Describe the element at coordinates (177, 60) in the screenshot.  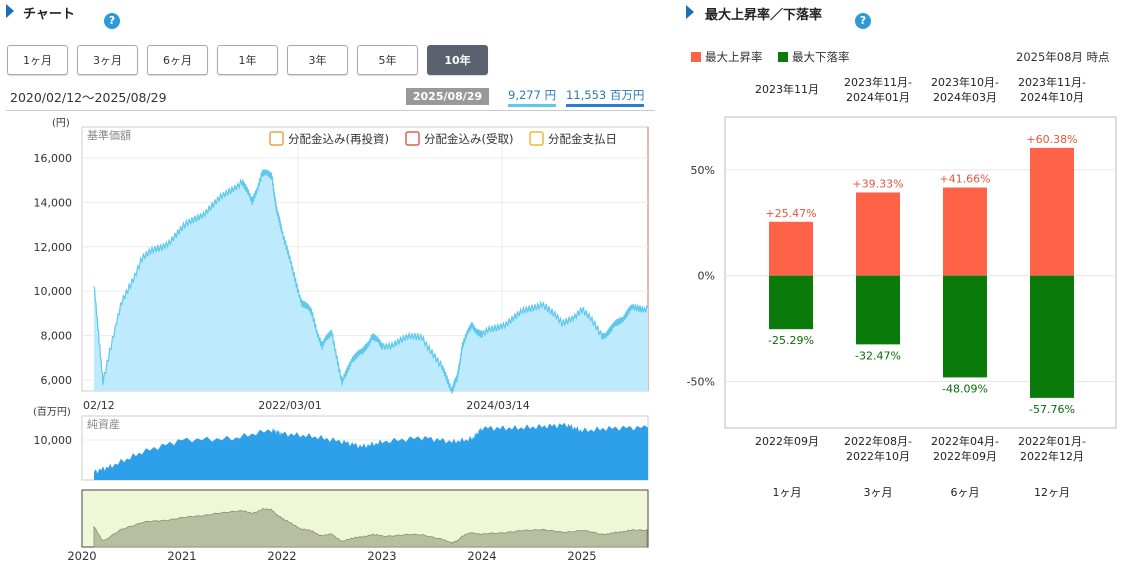
I see `period-button-3: 6ヶ月` at that location.